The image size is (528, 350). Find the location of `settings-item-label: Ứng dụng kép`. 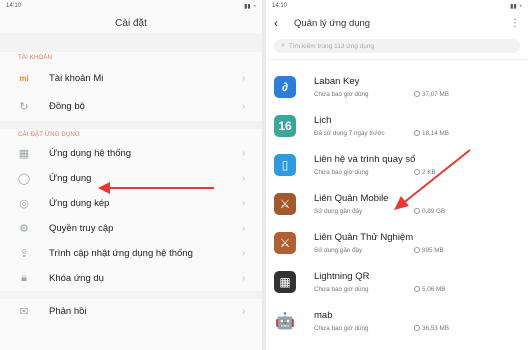

settings-item-label: Ứng dụng kép is located at coordinates (79, 203).